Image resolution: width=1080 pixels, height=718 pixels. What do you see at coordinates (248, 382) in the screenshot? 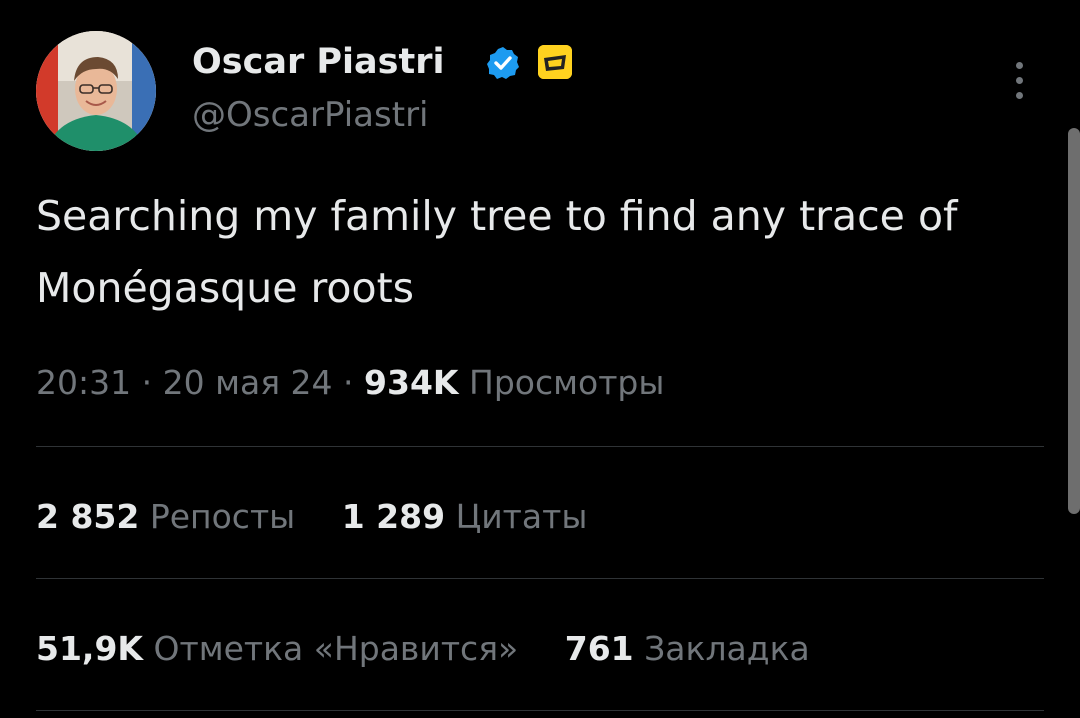
I see `tweet-date: 20 мая 24` at bounding box center [248, 382].